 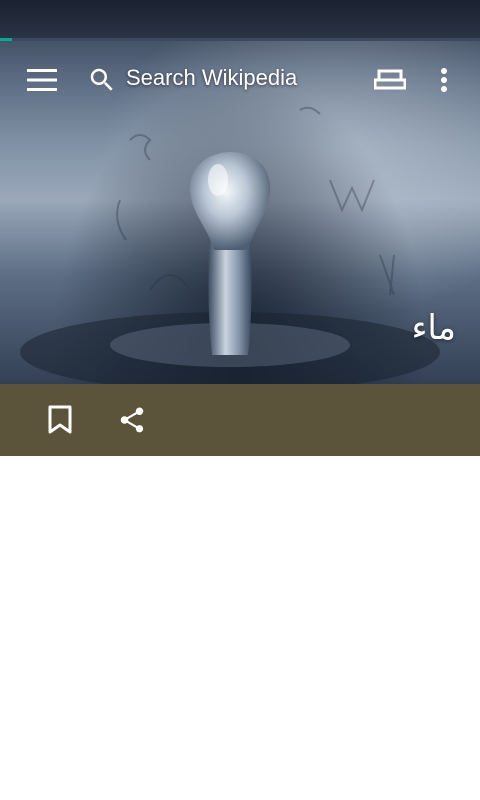 I want to click on more-options-button, so click(x=444, y=80).